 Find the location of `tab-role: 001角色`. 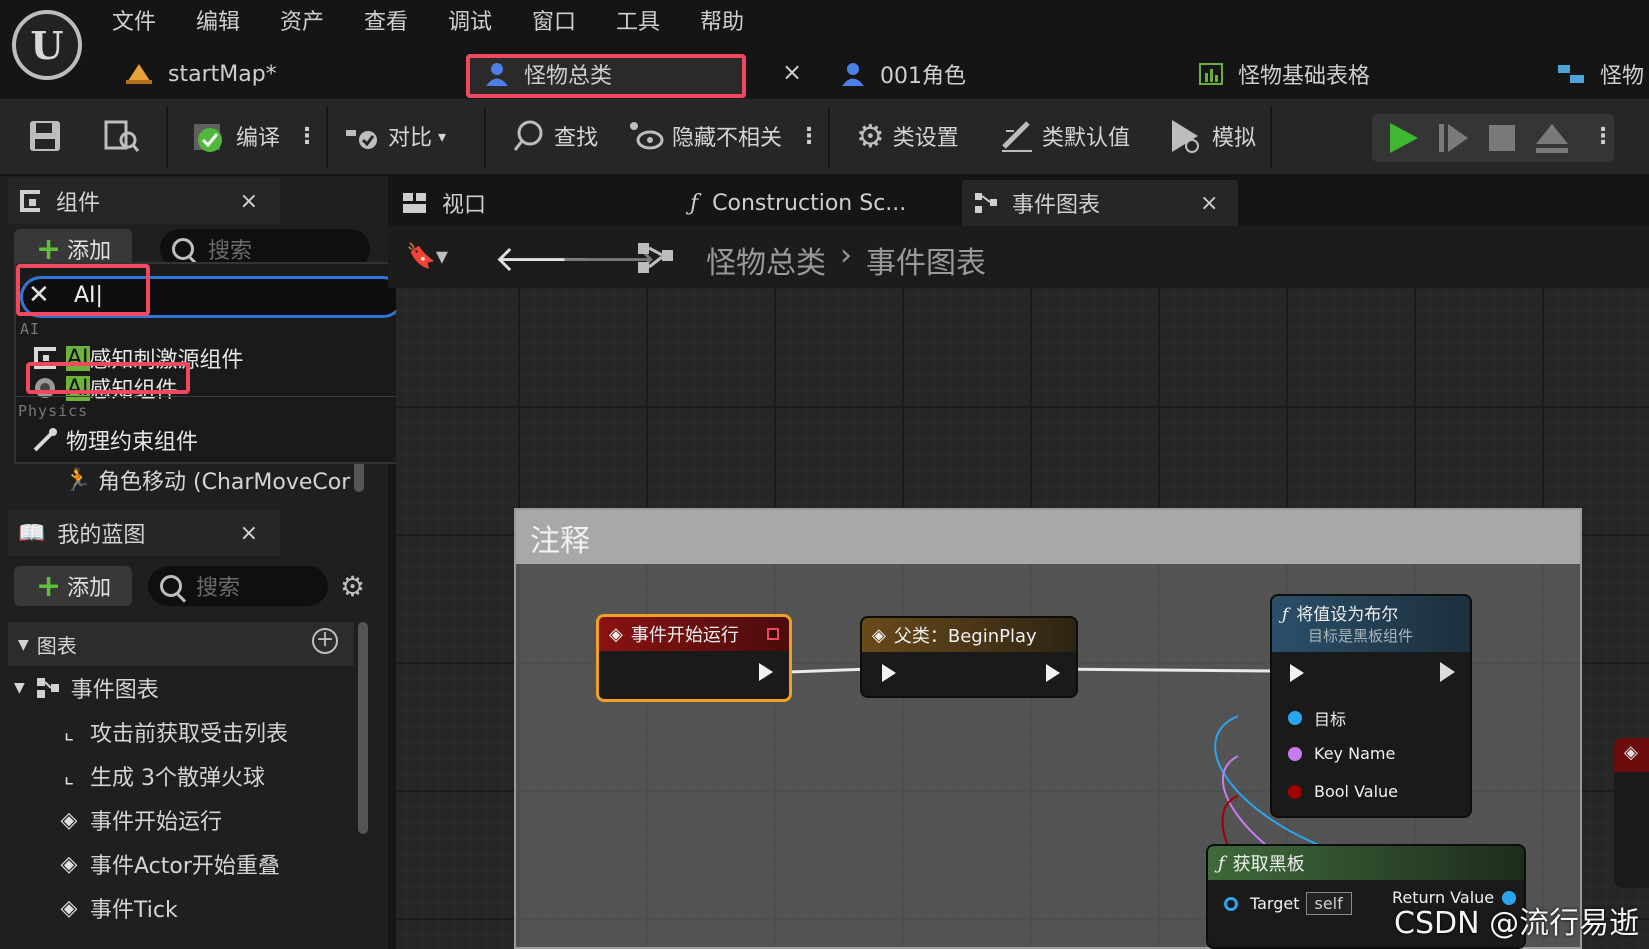

tab-role: 001角色 is located at coordinates (903, 74).